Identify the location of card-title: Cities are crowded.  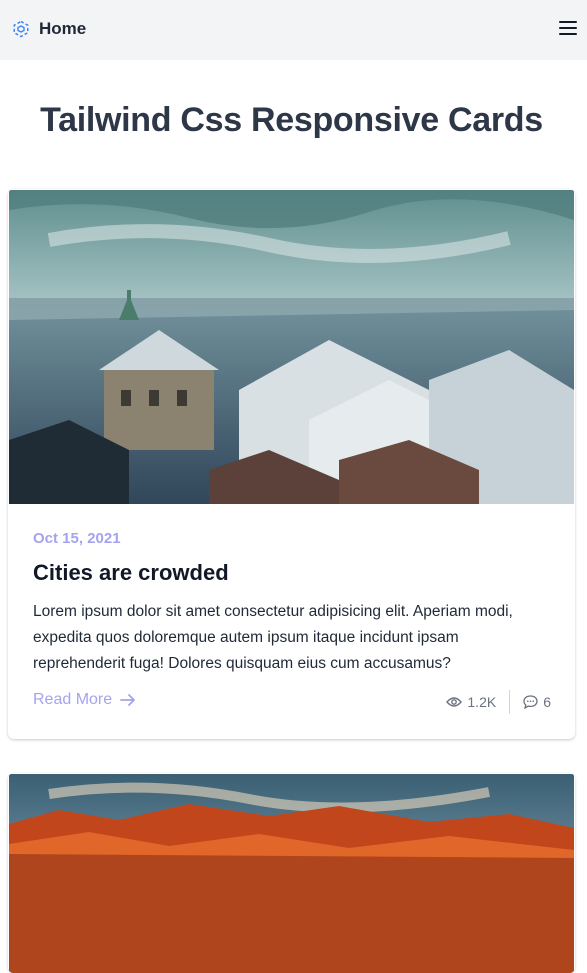
(131, 572).